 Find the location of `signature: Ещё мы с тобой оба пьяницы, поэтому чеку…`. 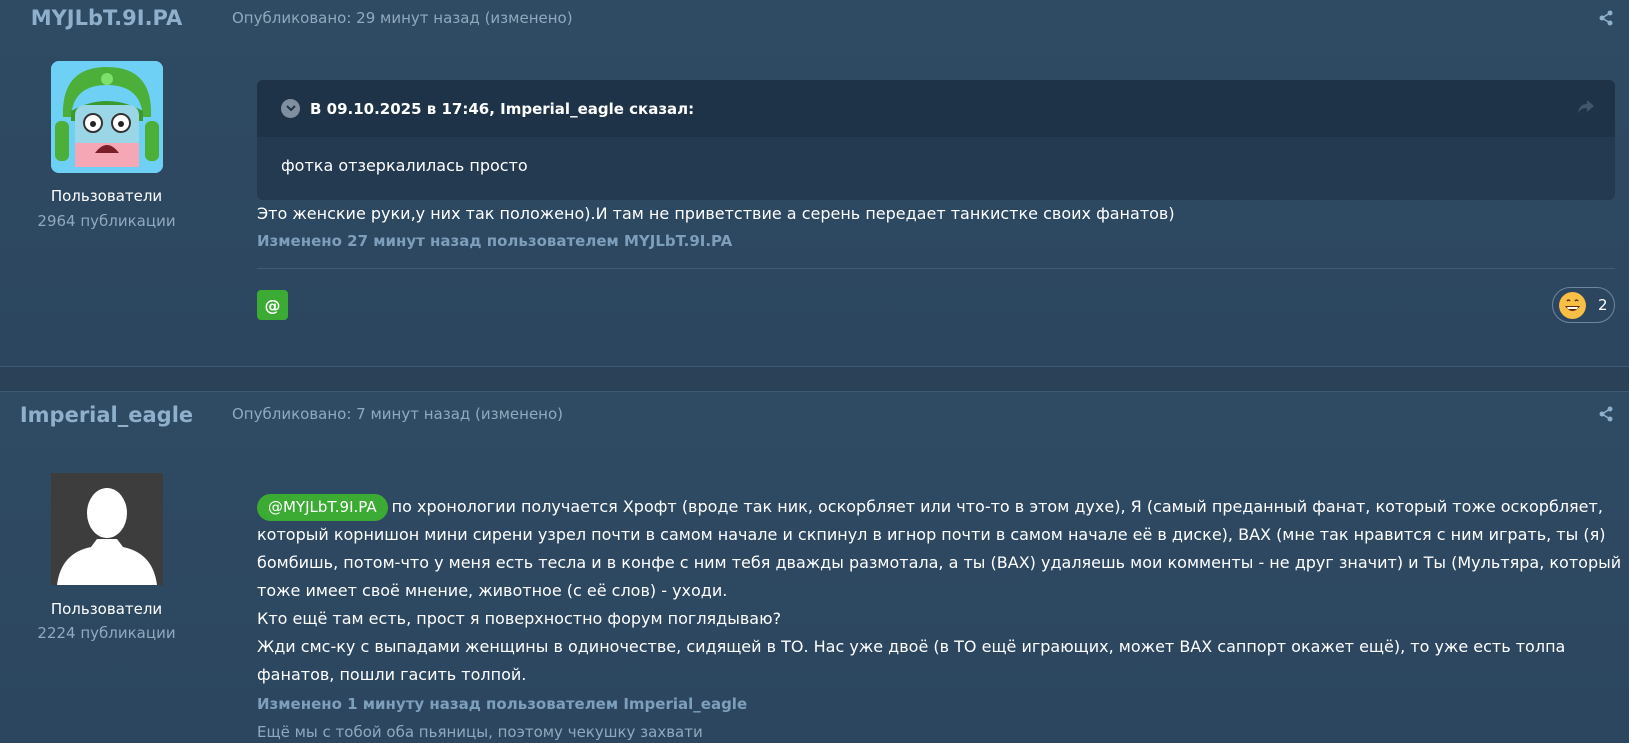

signature: Ещё мы с тобой оба пьяницы, поэтому чеку… is located at coordinates (480, 732).